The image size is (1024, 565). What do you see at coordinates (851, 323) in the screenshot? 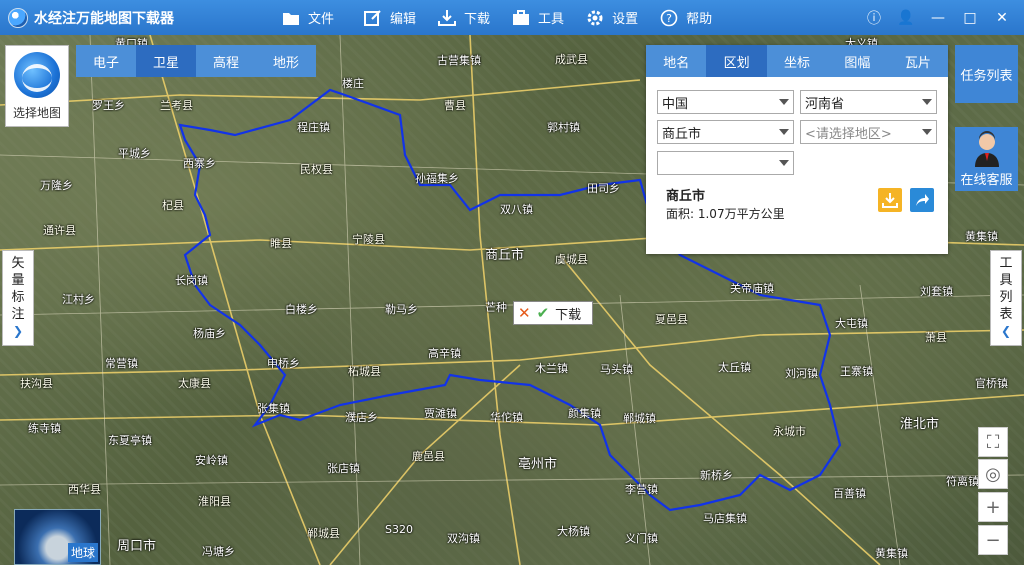
I see `map-place-label: 大屯镇` at bounding box center [851, 323].